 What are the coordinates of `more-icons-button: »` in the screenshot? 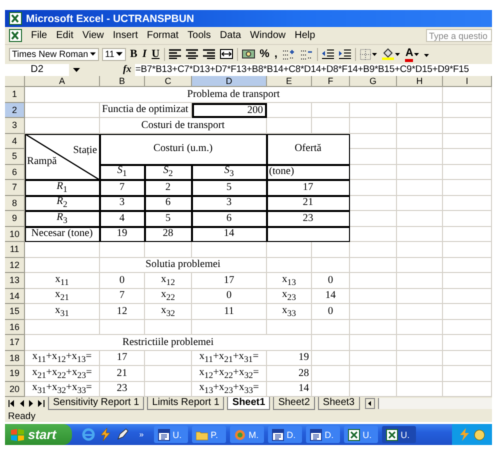 It's located at (141, 434).